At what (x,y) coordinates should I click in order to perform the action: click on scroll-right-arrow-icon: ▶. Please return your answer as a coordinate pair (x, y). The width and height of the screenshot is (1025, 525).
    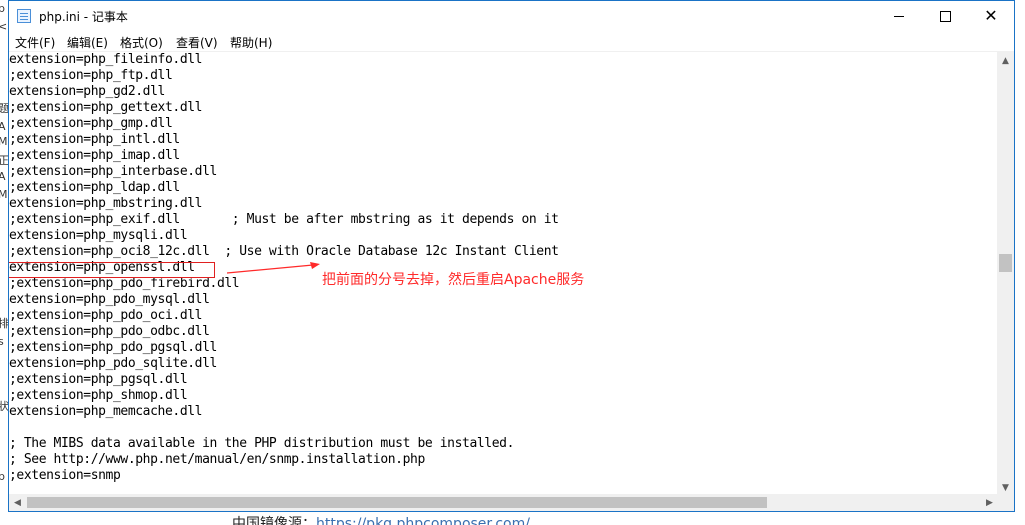
    Looking at the image, I should click on (989, 502).